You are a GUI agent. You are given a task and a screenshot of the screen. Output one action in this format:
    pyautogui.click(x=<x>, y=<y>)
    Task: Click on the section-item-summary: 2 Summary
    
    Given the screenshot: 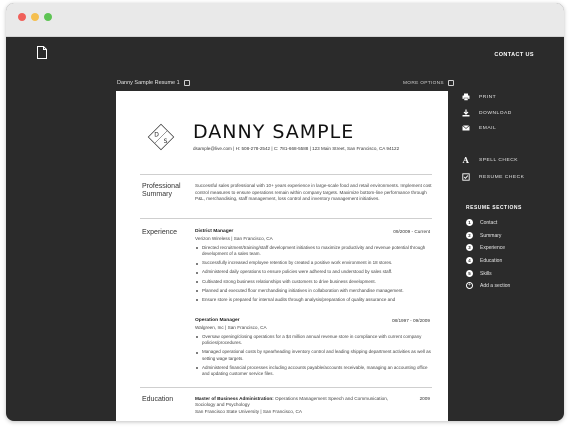 What is the action you would take?
    pyautogui.click(x=483, y=235)
    